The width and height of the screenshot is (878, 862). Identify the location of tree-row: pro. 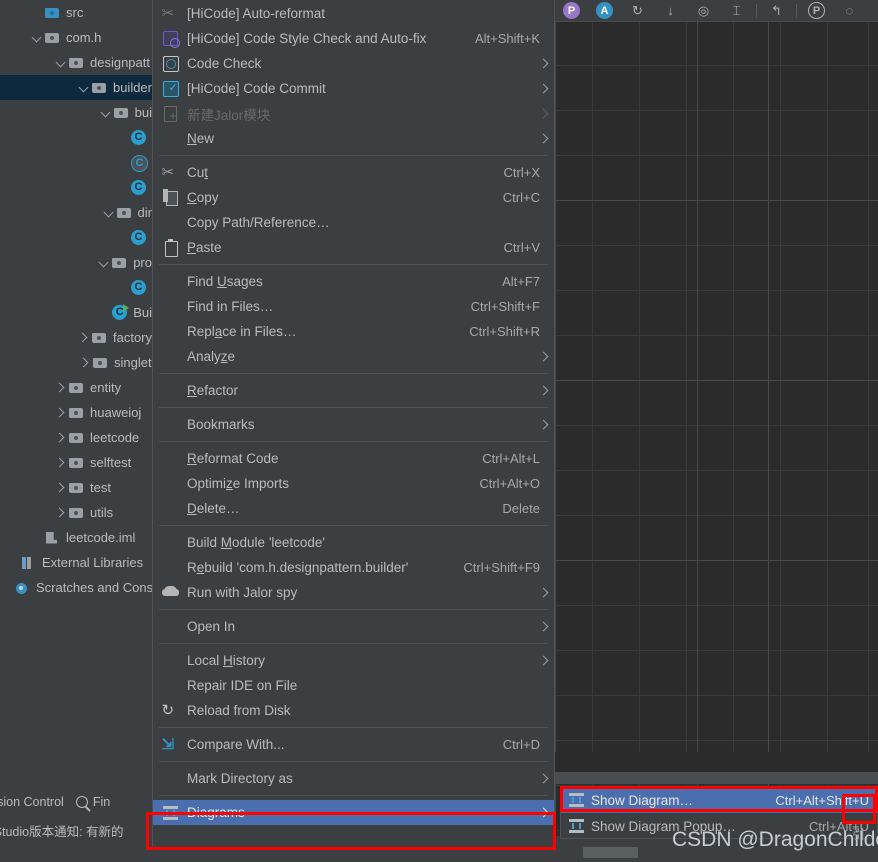
(76, 262).